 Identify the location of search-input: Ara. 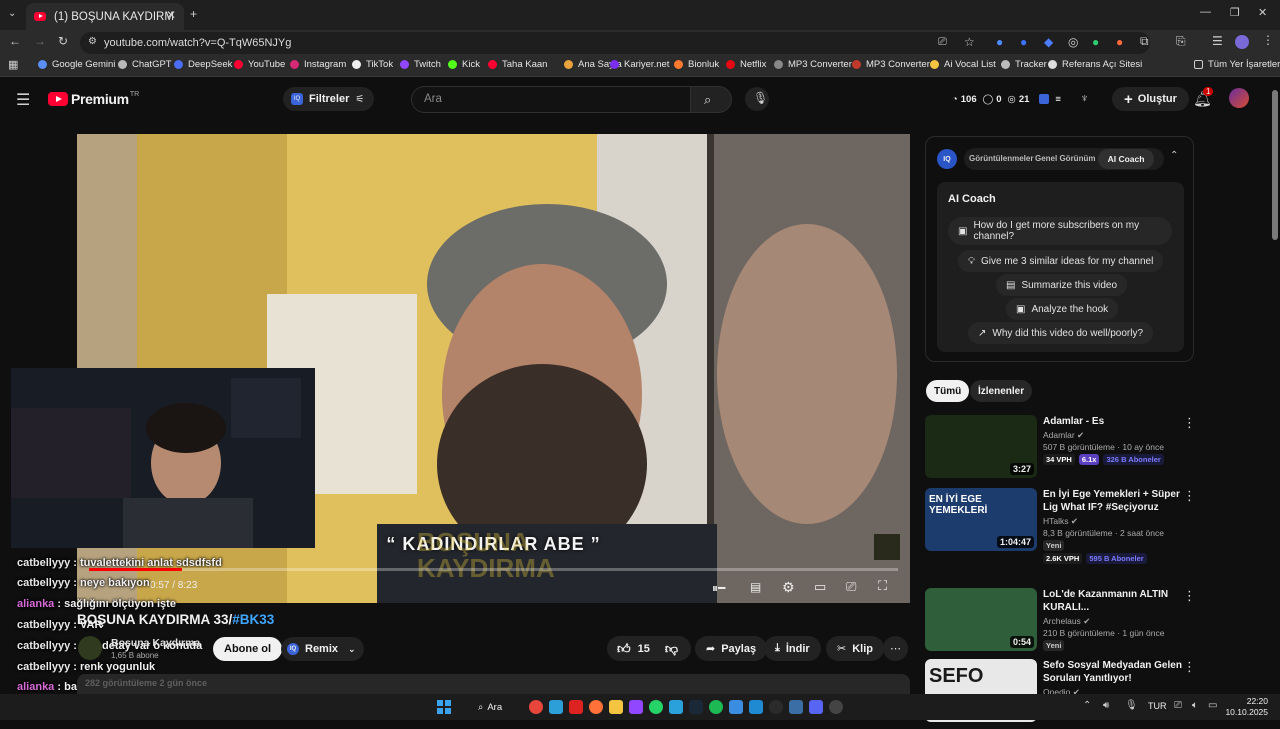
(551, 99).